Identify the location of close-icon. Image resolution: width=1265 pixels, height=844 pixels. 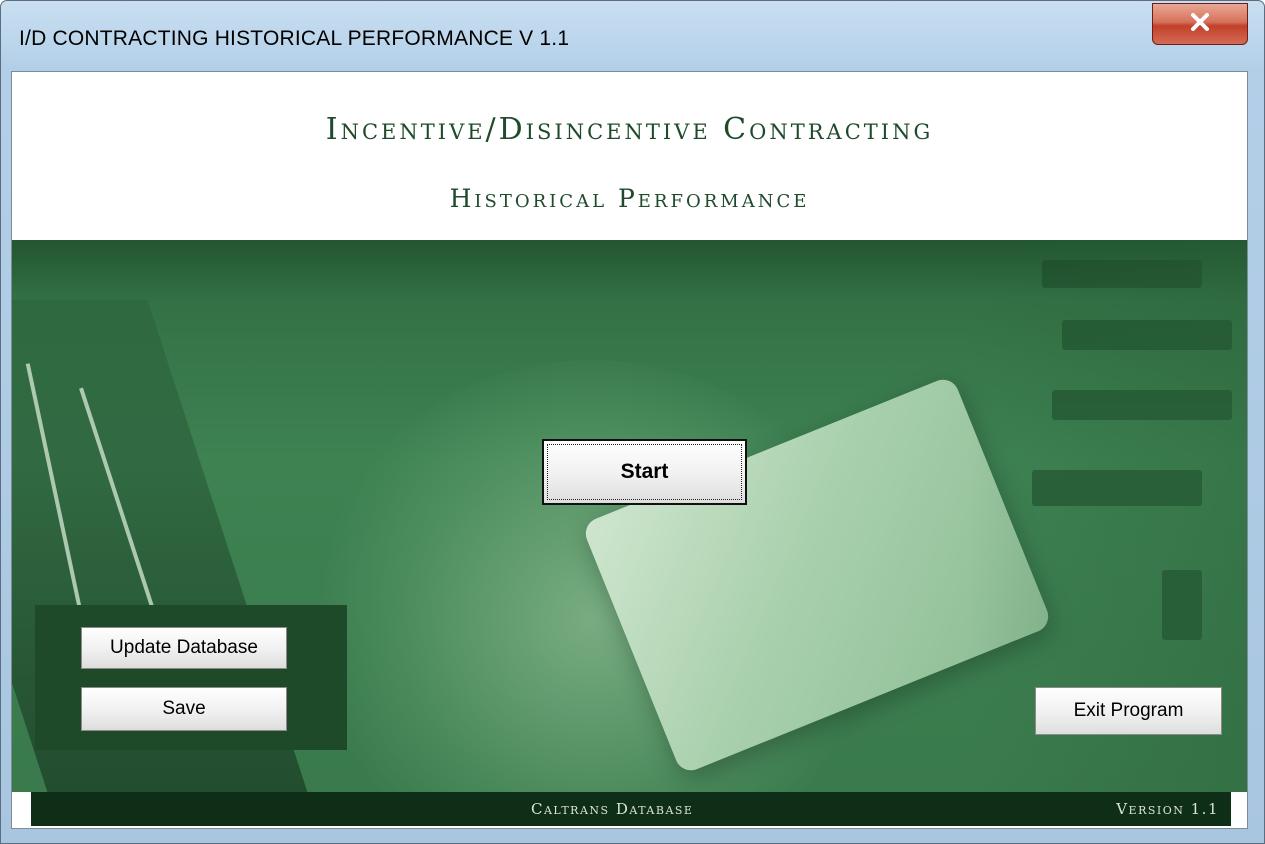
(1200, 24).